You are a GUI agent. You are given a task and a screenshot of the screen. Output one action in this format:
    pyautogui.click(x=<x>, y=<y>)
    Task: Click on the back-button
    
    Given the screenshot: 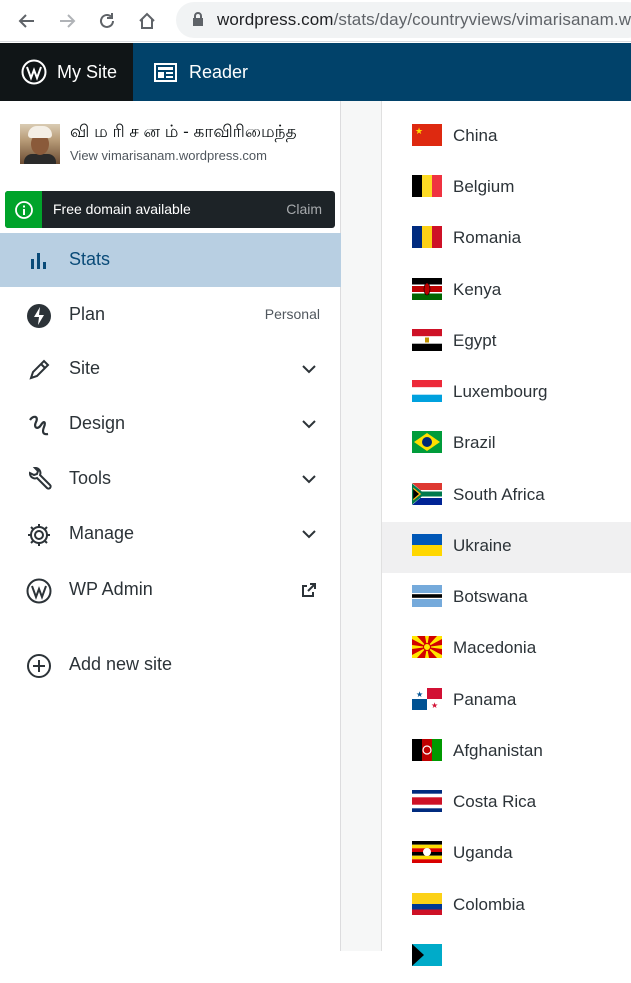 What is the action you would take?
    pyautogui.click(x=27, y=21)
    